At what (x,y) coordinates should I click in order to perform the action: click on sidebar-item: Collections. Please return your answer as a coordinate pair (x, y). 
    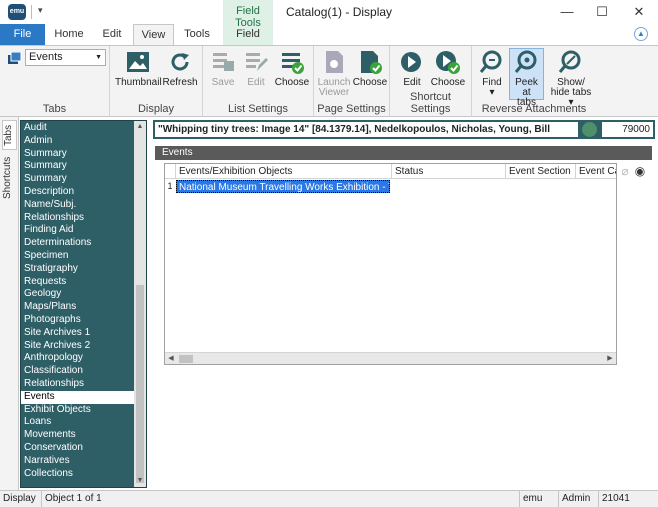
    Looking at the image, I should click on (77, 474).